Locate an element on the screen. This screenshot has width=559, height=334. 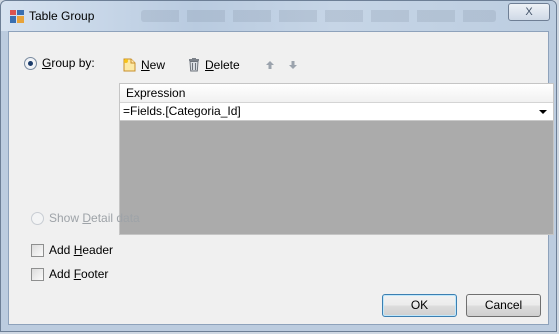
show-detail-rest: etail data is located at coordinates (115, 218).